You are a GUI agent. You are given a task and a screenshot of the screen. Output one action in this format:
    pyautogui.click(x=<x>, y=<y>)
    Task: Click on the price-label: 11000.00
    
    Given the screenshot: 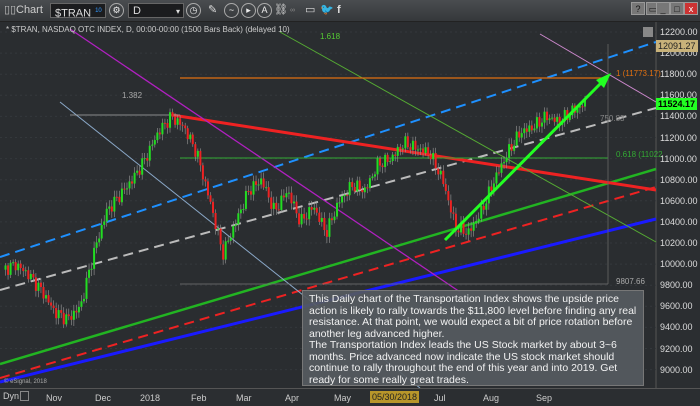 What is the action you would take?
    pyautogui.click(x=678, y=158)
    